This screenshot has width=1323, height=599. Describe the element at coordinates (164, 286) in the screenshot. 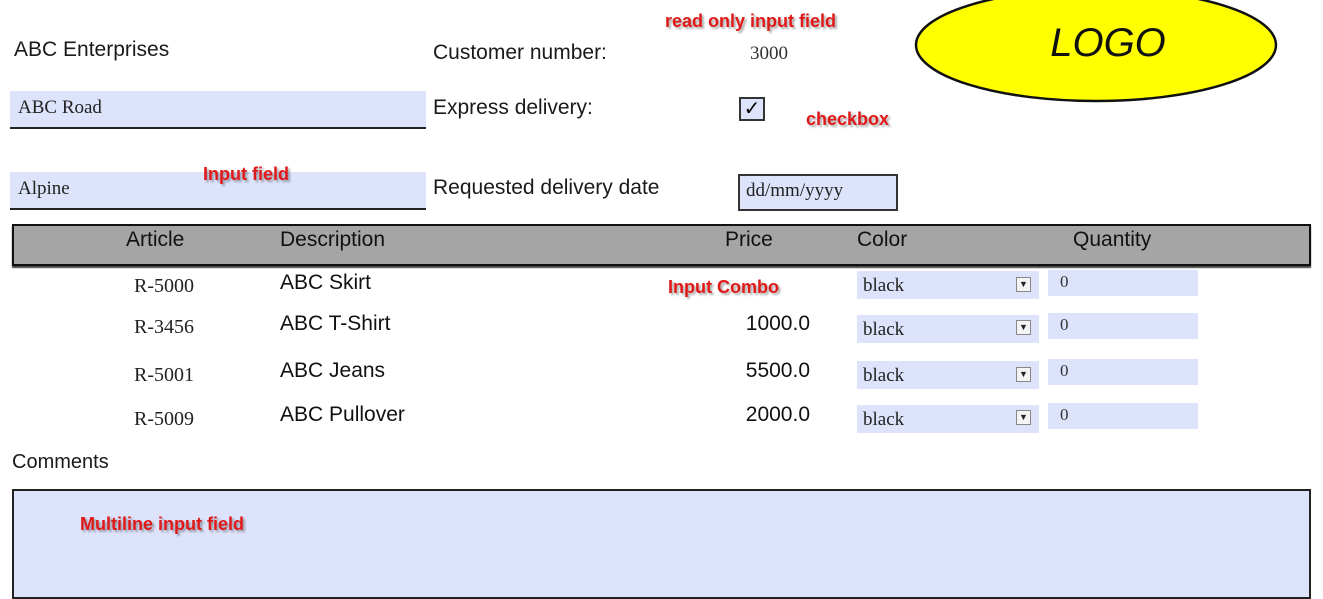

I see `article-cell: R-5000` at that location.